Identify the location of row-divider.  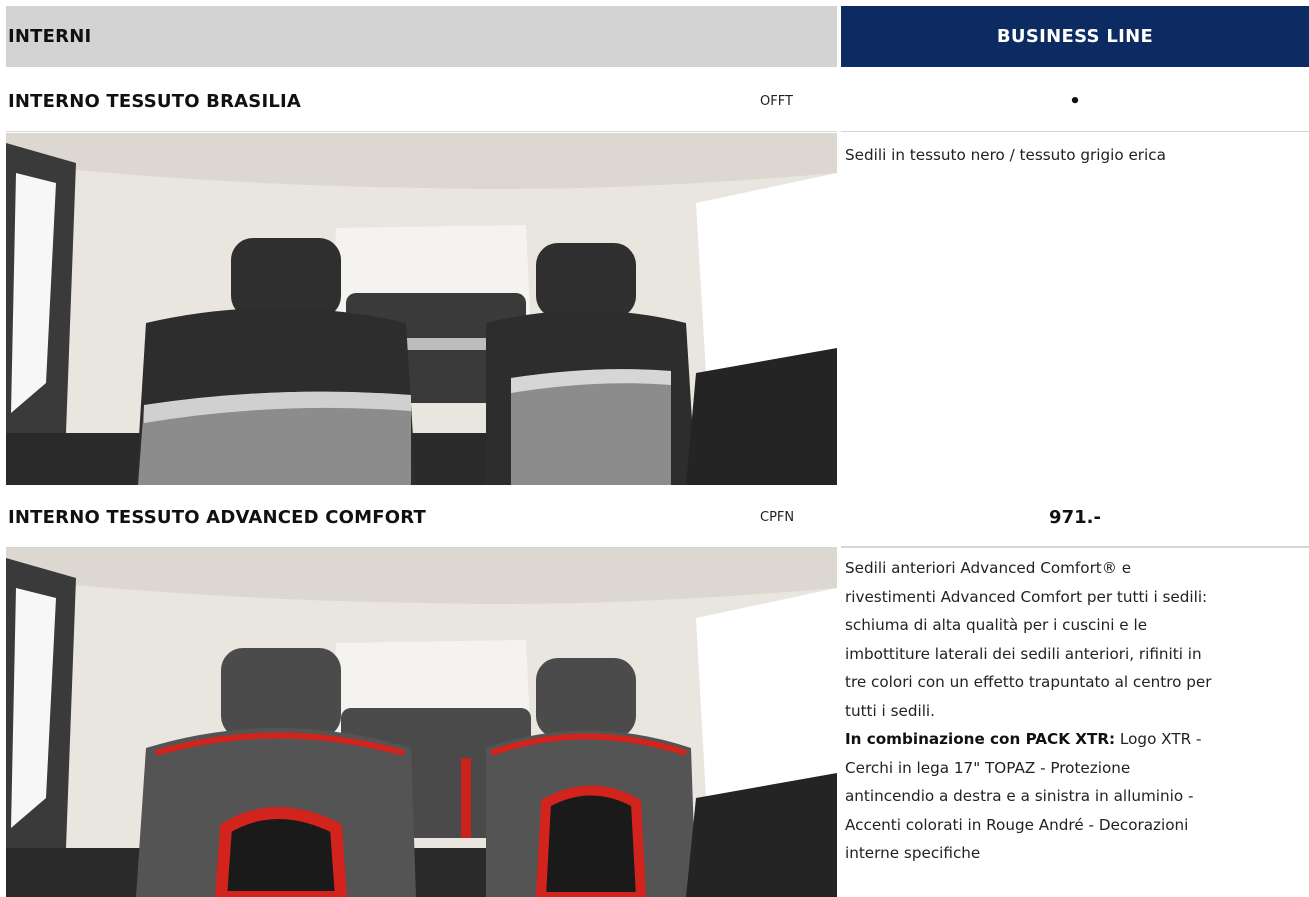
(1075, 546).